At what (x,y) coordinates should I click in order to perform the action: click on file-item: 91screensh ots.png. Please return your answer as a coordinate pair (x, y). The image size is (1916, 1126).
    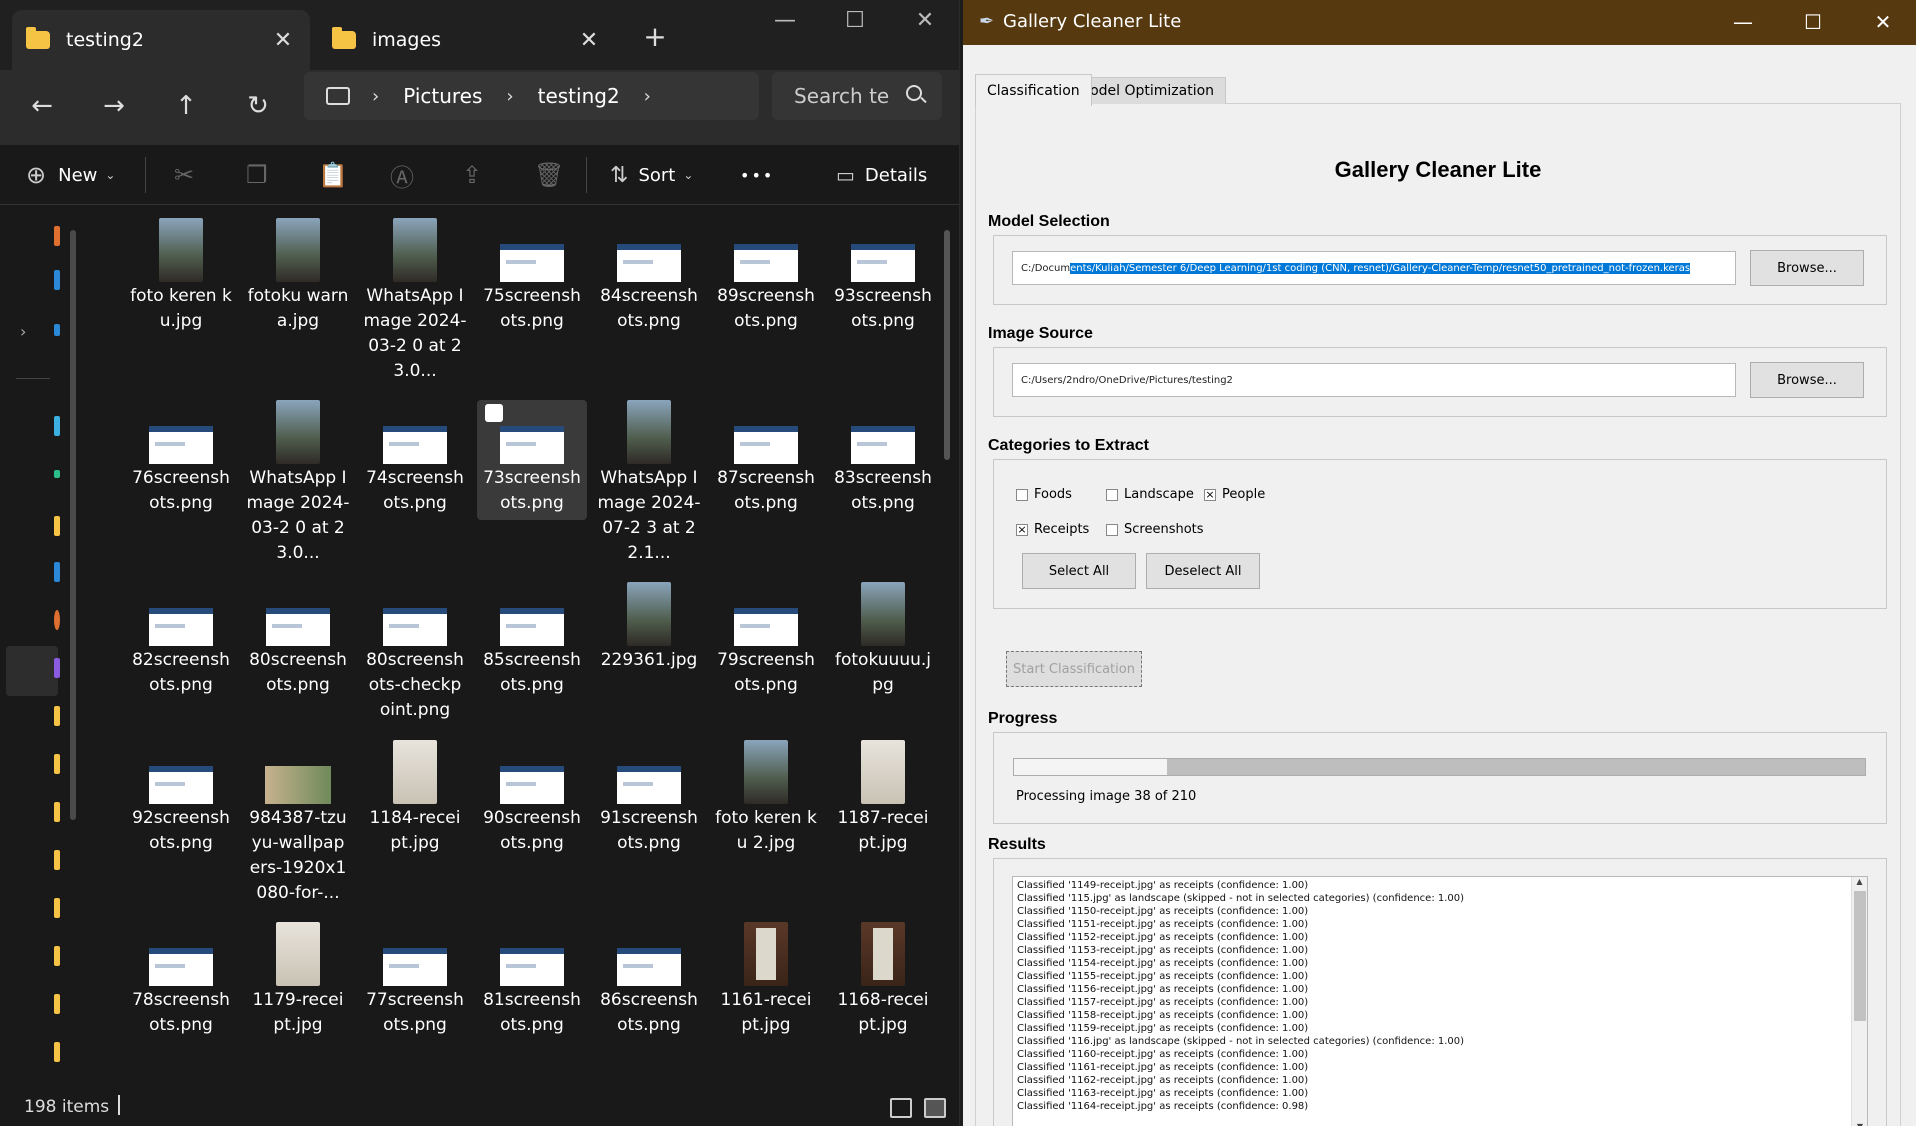
    Looking at the image, I should click on (649, 798).